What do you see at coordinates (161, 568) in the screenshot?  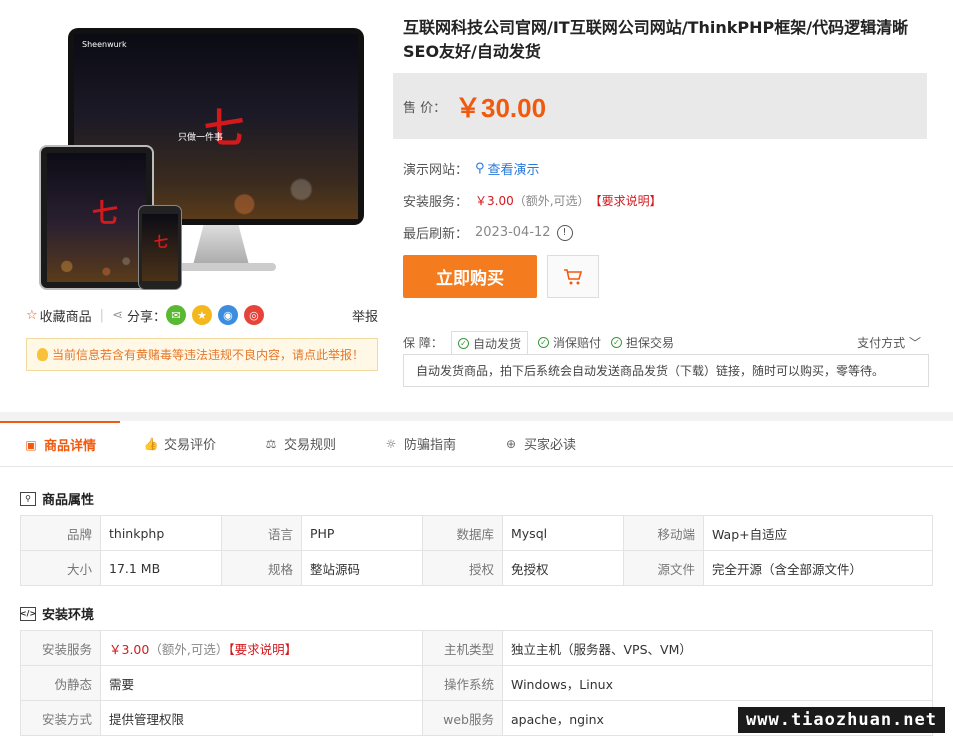 I see `attr-value: 17.1 MB` at bounding box center [161, 568].